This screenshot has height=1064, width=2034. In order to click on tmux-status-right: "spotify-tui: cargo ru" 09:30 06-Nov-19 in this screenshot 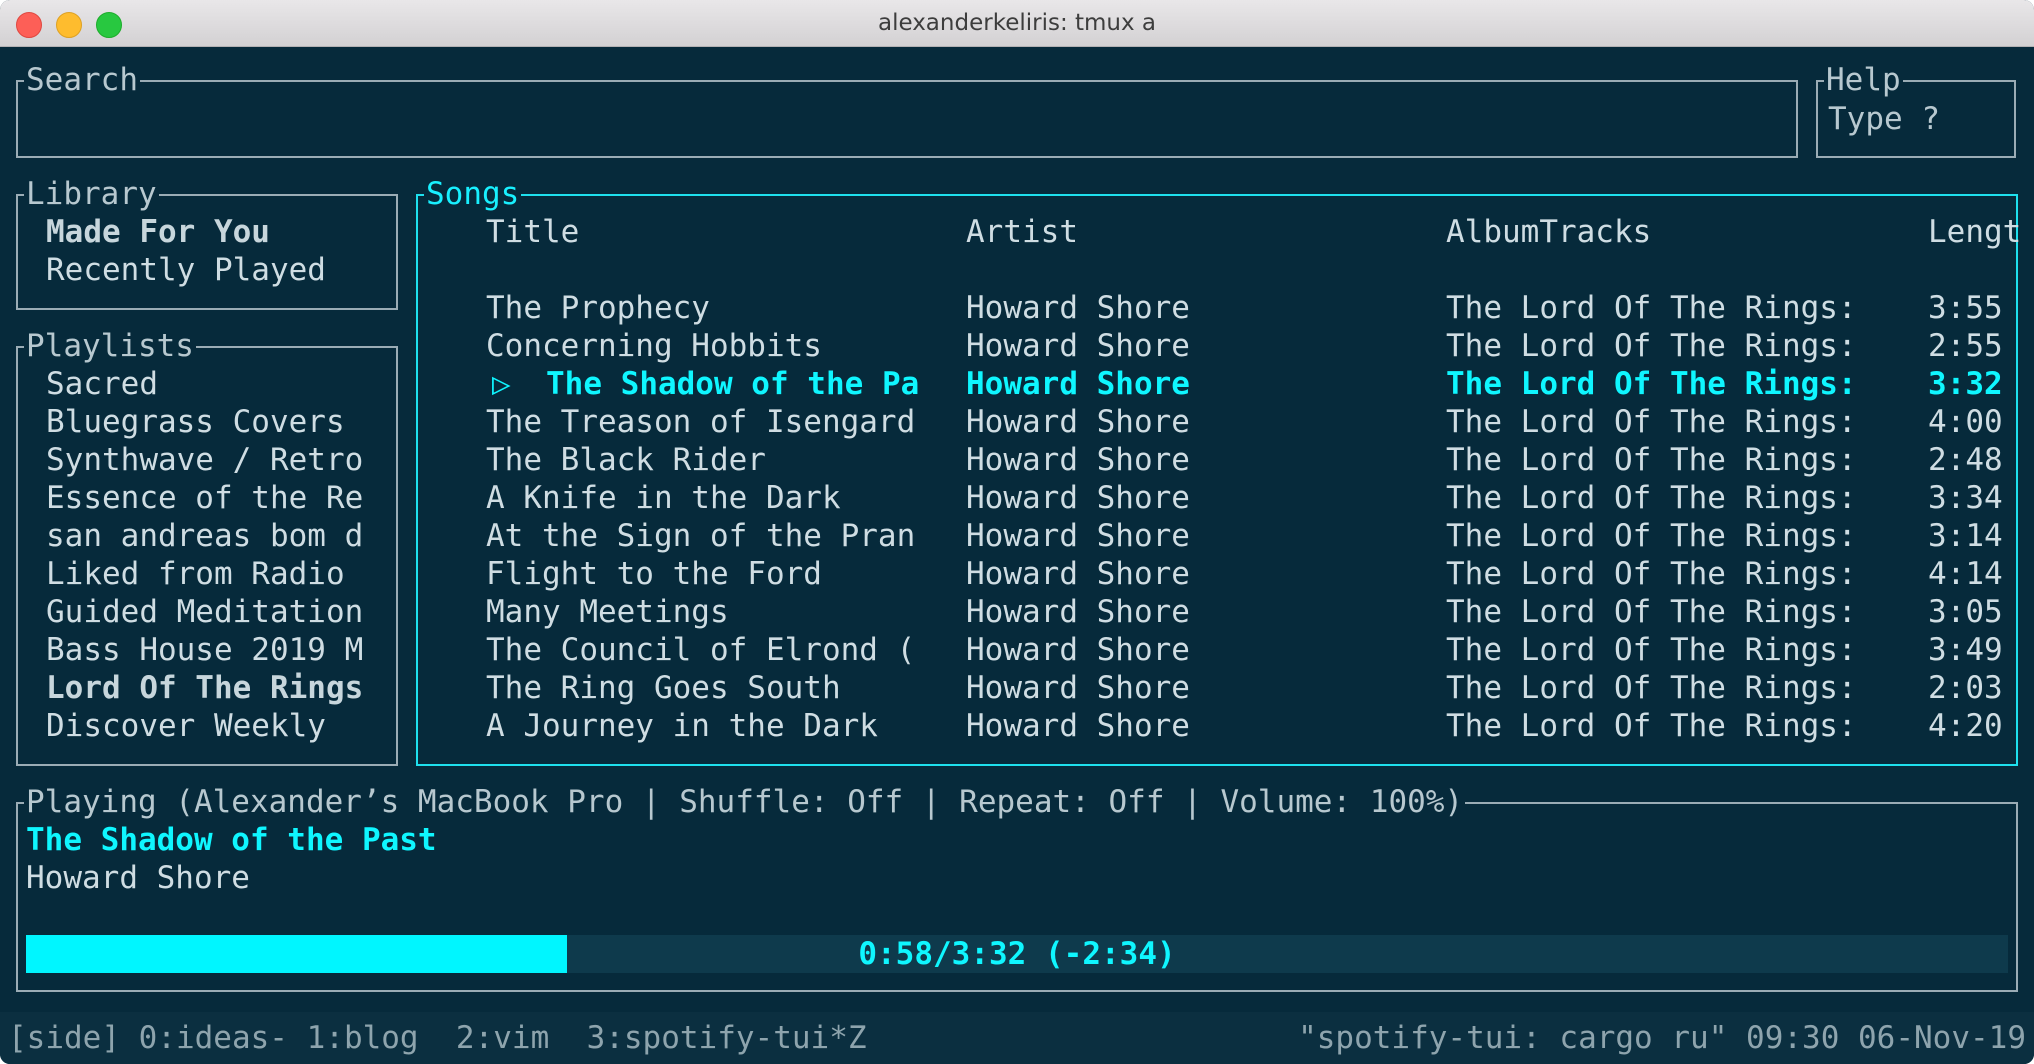, I will do `click(1662, 1038)`.